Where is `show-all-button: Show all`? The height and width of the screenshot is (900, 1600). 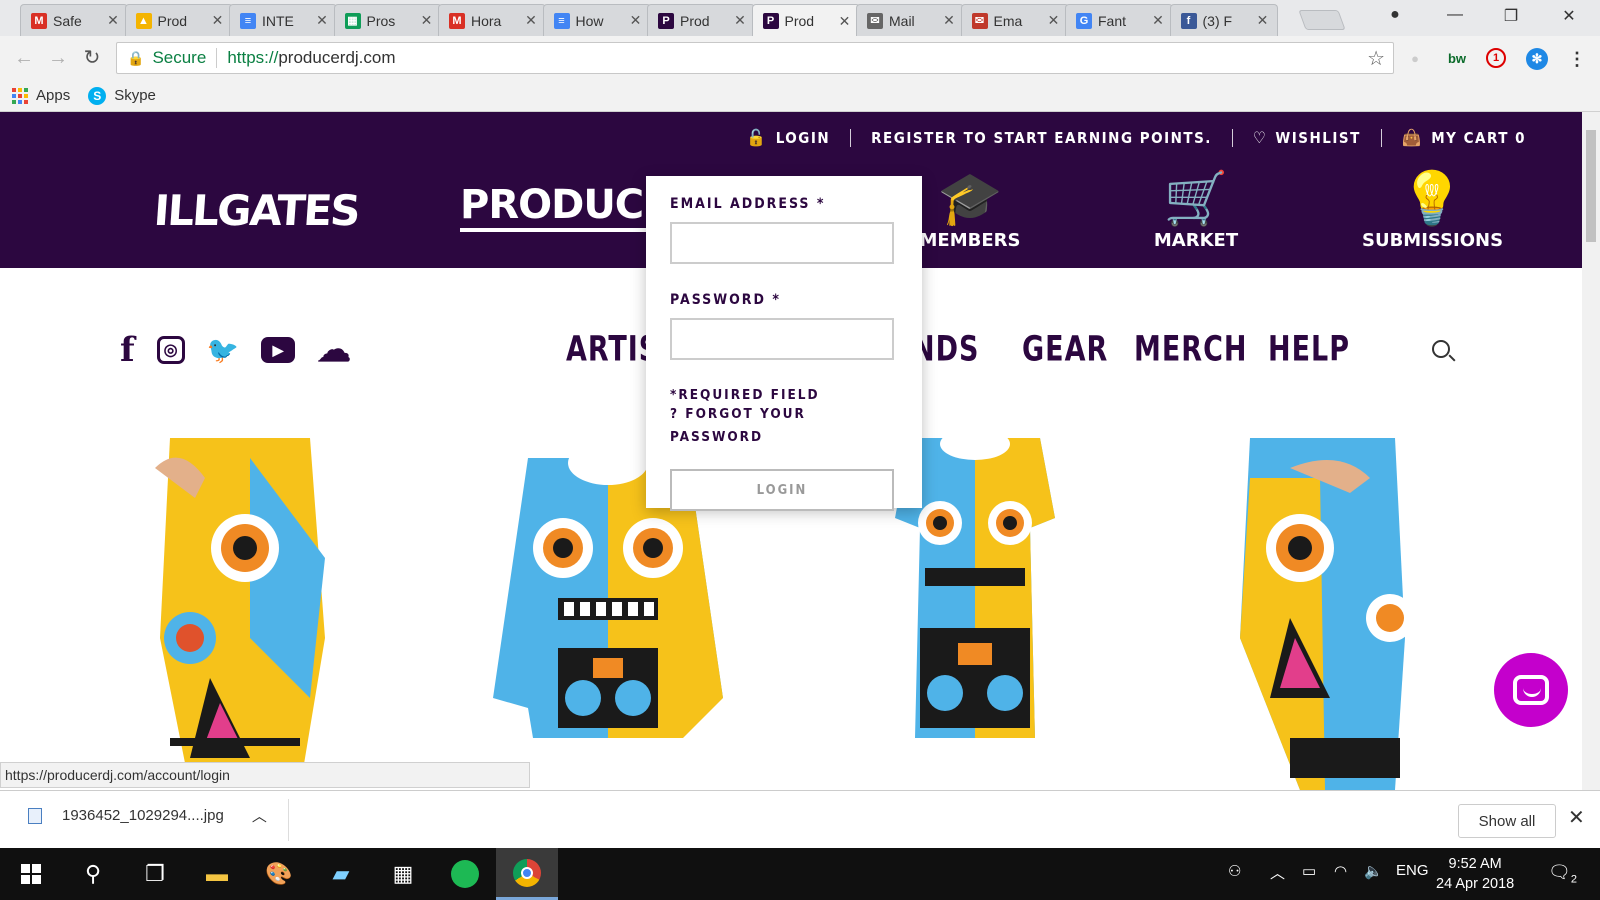
show-all-button: Show all is located at coordinates (1507, 821).